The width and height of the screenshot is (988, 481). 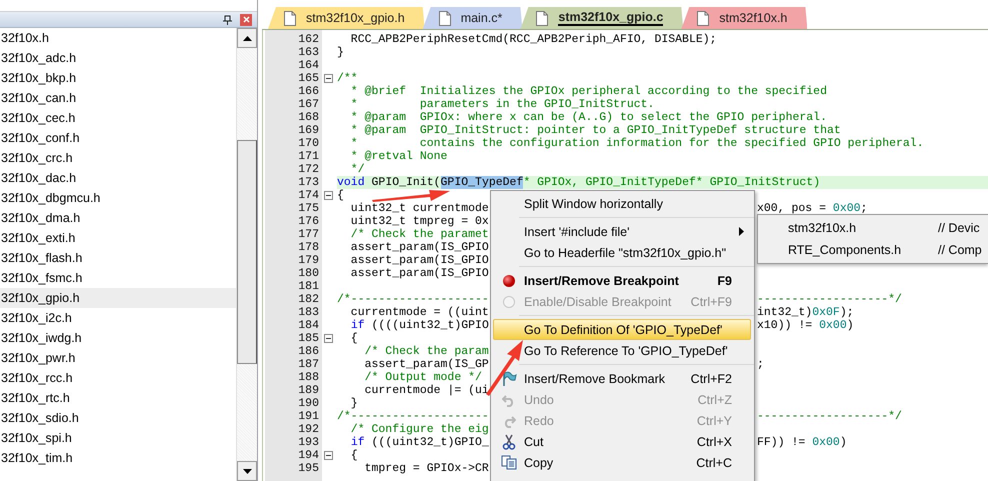 I want to click on file-list-item: 32f10x_tim.h, so click(x=118, y=458).